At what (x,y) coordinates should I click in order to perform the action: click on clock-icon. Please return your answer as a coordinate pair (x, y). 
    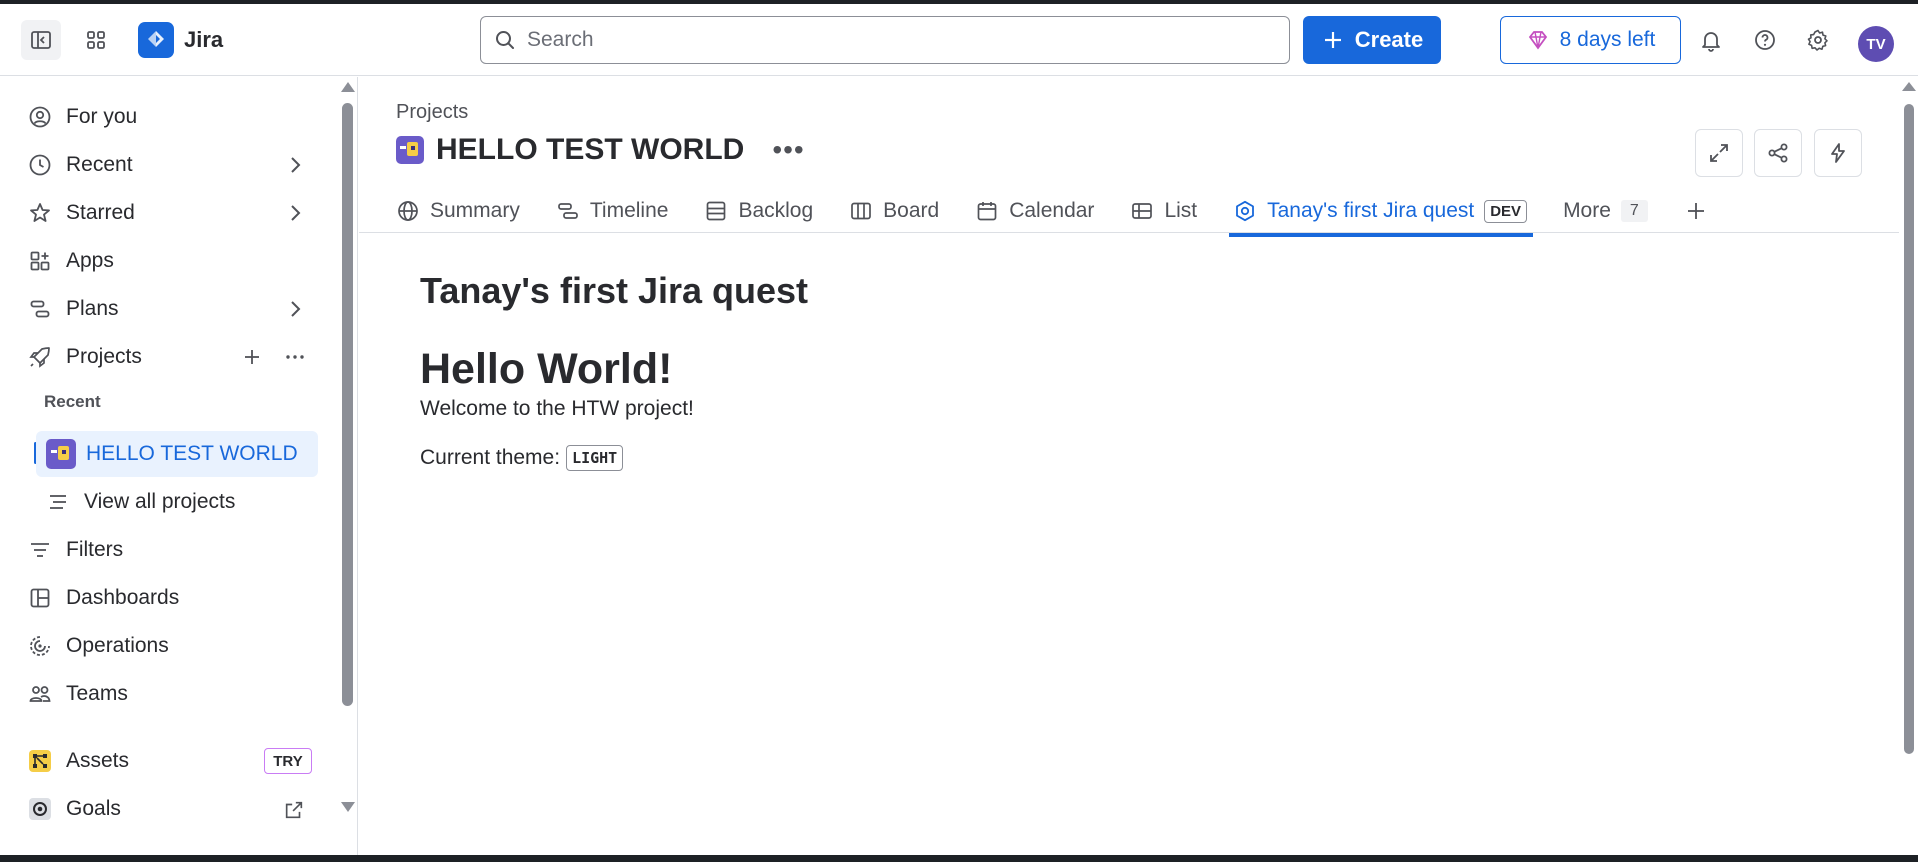
    Looking at the image, I should click on (40, 165).